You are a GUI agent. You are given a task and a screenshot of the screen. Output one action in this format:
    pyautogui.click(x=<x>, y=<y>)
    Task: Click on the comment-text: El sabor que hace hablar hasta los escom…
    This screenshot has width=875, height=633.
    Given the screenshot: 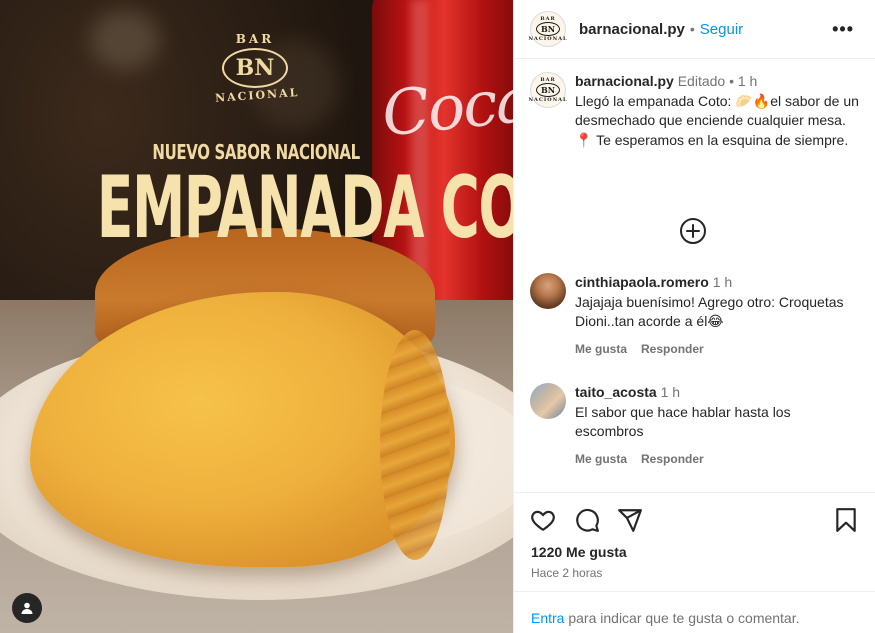 What is the action you would take?
    pyautogui.click(x=683, y=421)
    